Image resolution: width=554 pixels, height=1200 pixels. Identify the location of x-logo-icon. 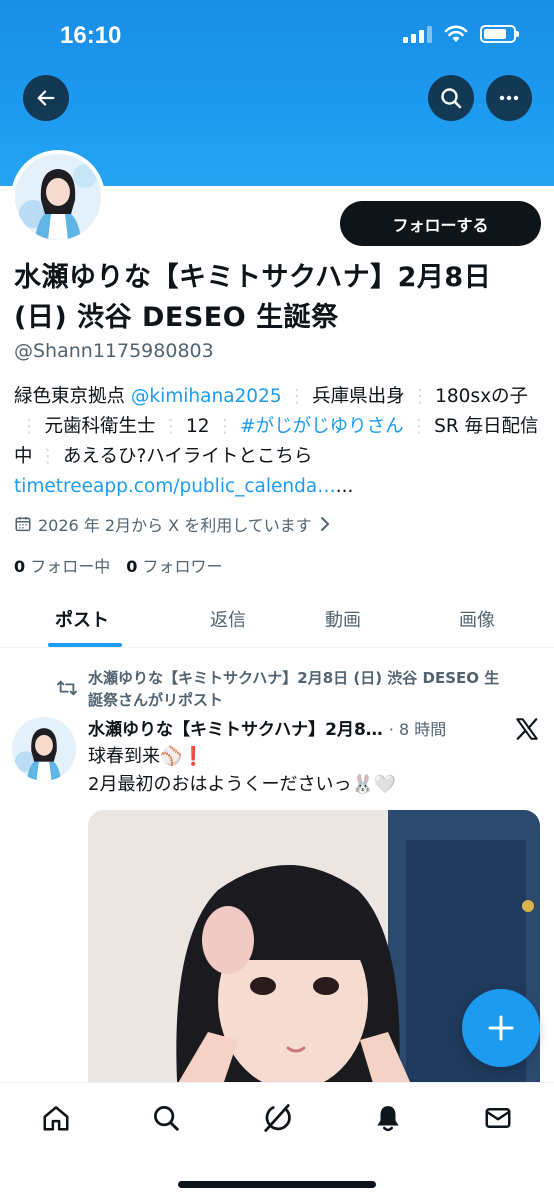
(527, 729).